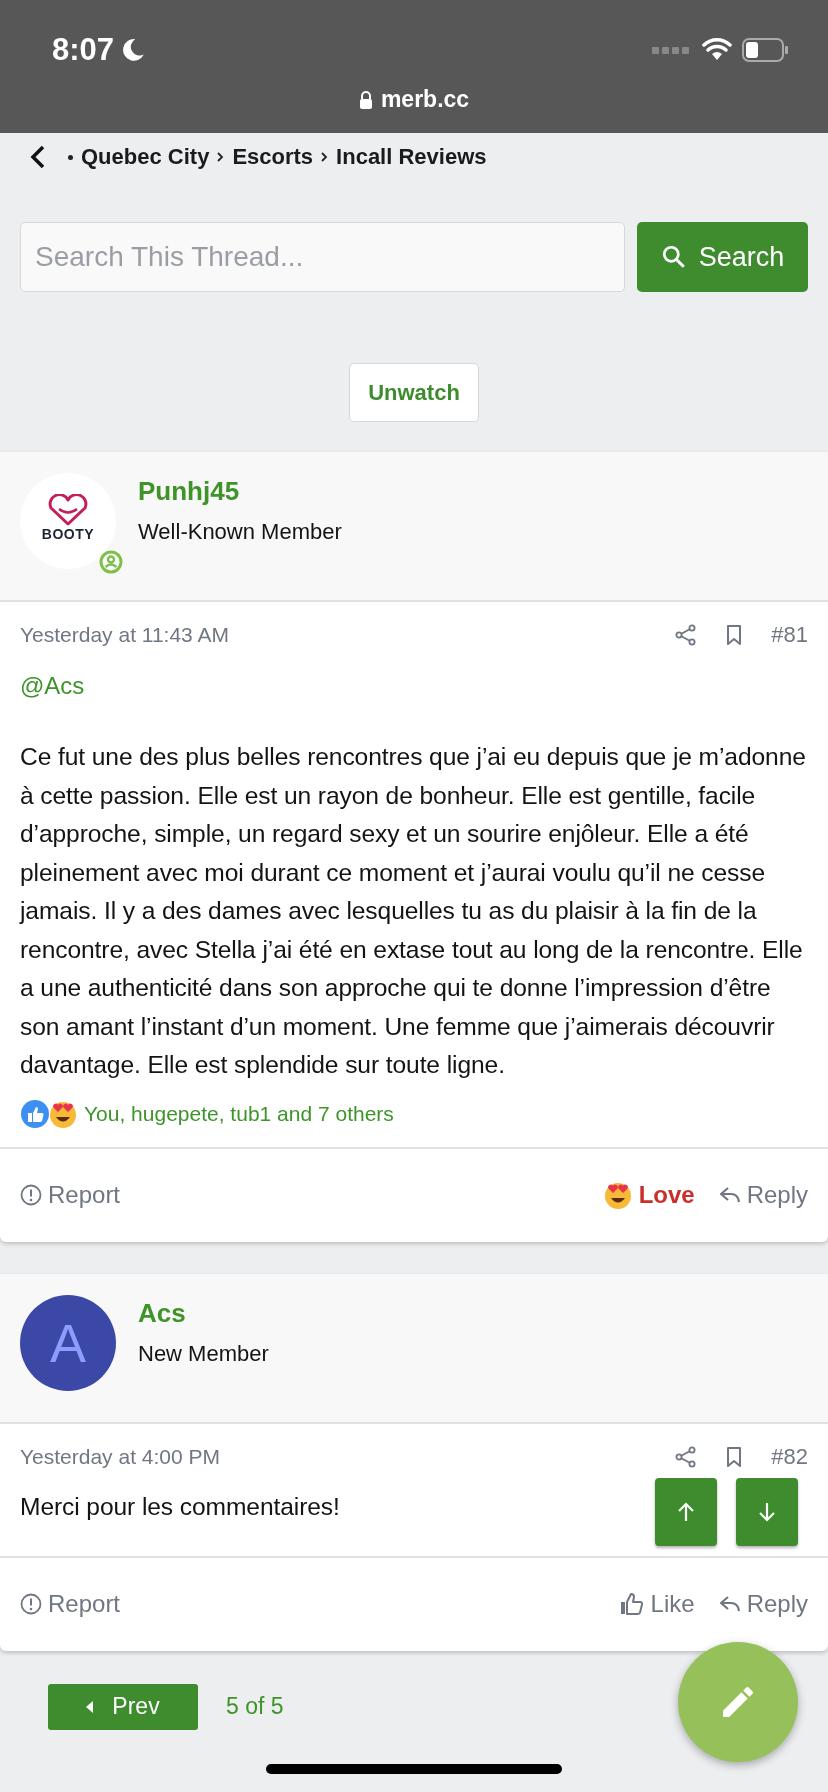 This screenshot has height=1792, width=828. I want to click on scroll-up-button, so click(686, 1511).